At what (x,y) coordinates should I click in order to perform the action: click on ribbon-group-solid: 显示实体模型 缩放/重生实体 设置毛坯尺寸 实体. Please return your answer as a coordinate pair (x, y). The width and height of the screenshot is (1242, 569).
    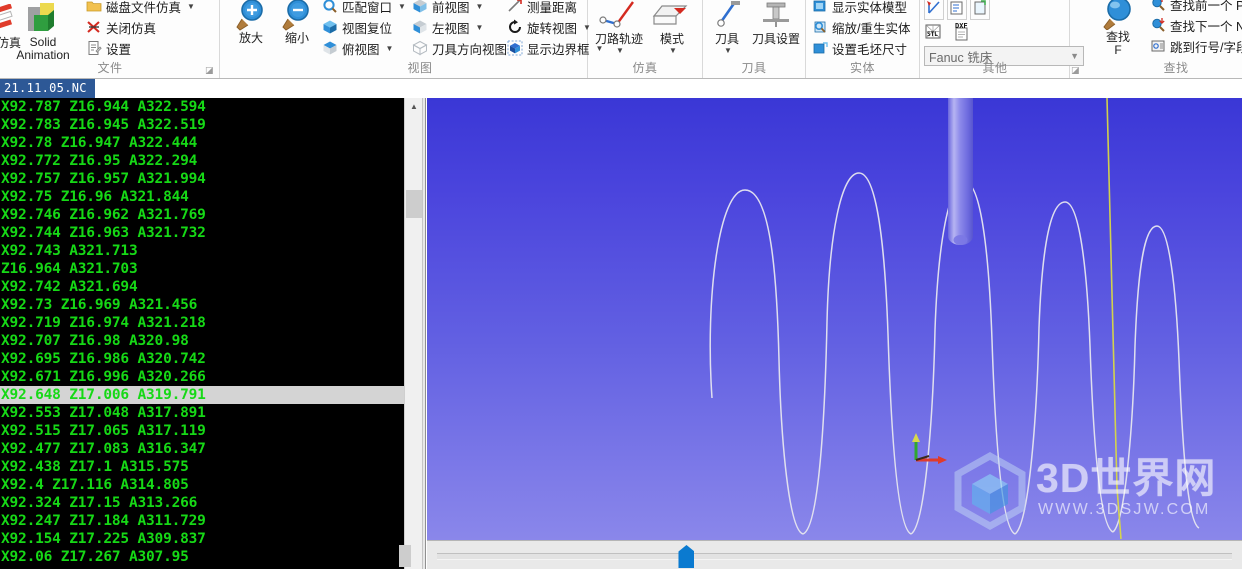
    Looking at the image, I should click on (863, 39).